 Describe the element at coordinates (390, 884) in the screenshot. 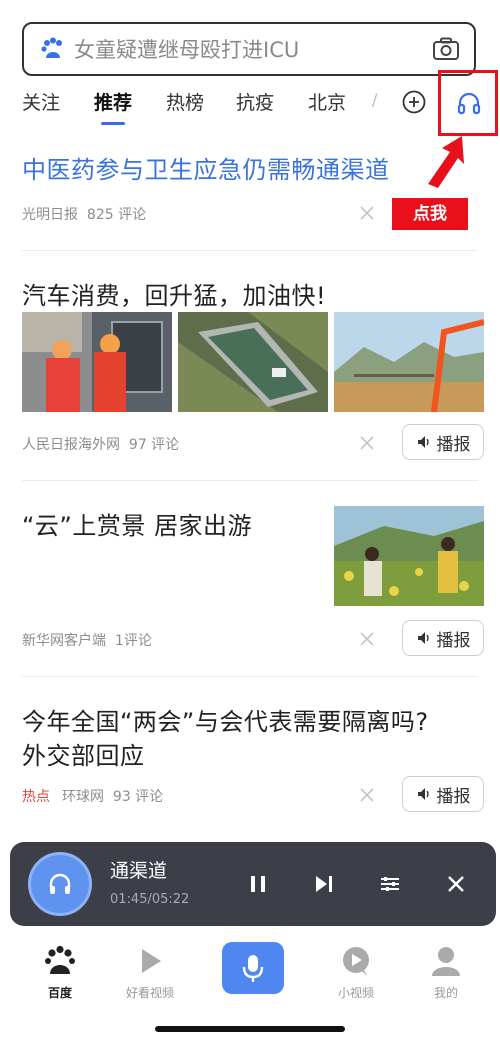

I see `playlist-settings-icon` at that location.